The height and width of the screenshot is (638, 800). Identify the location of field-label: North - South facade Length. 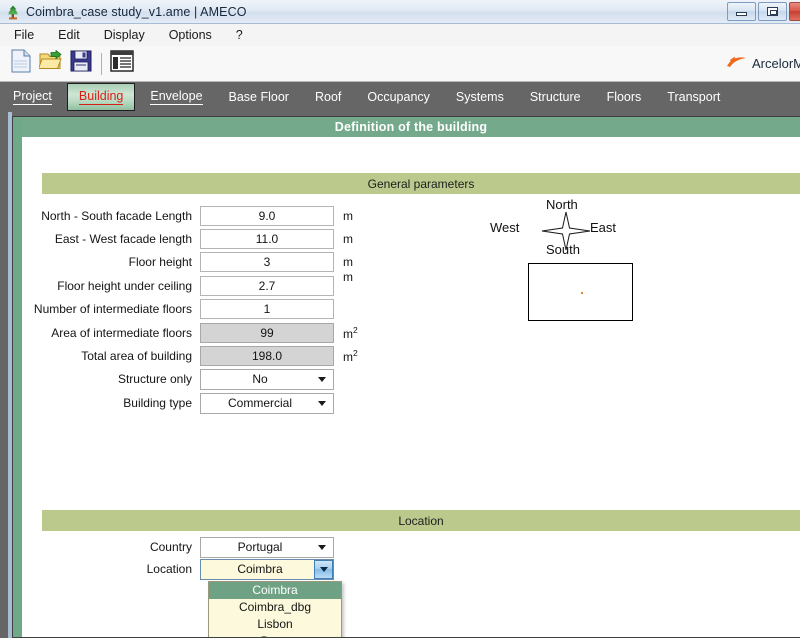
(116, 216).